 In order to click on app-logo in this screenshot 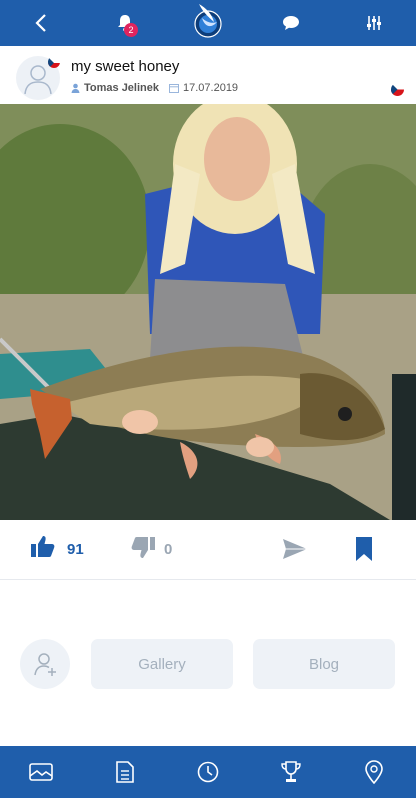, I will do `click(208, 22)`.